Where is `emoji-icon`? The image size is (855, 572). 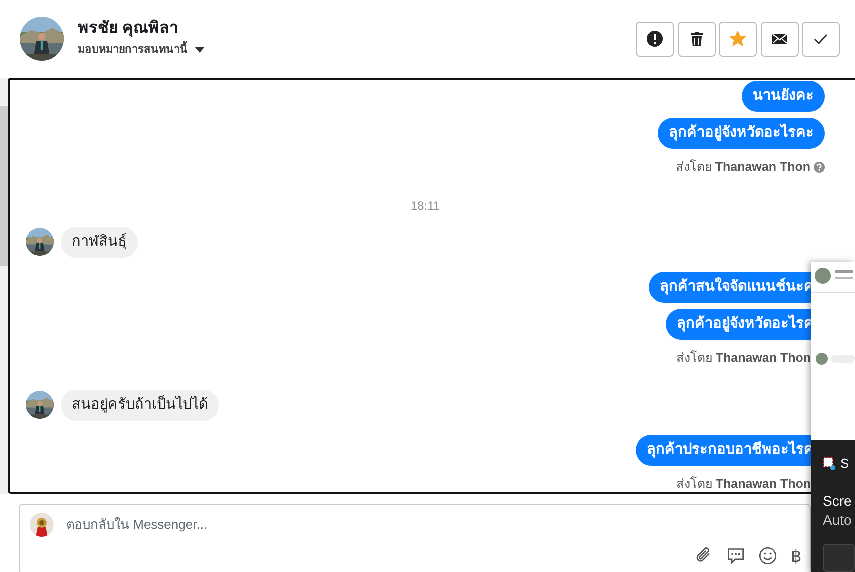
emoji-icon is located at coordinates (768, 556).